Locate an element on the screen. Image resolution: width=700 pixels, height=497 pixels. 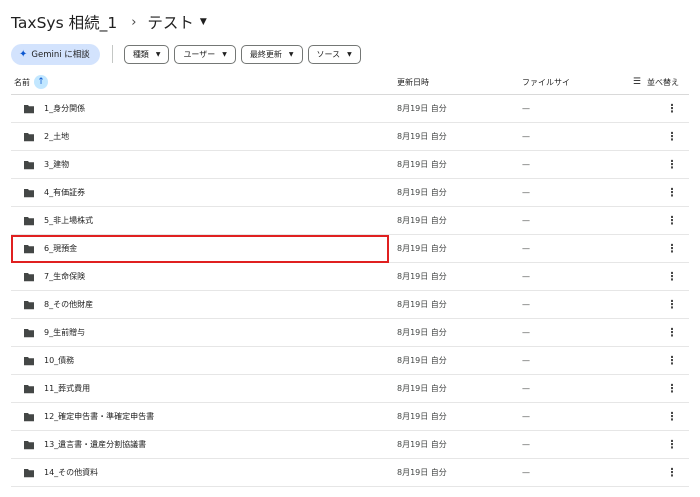
gemini-button: ✦ Gemini に相談 is located at coordinates (55, 54).